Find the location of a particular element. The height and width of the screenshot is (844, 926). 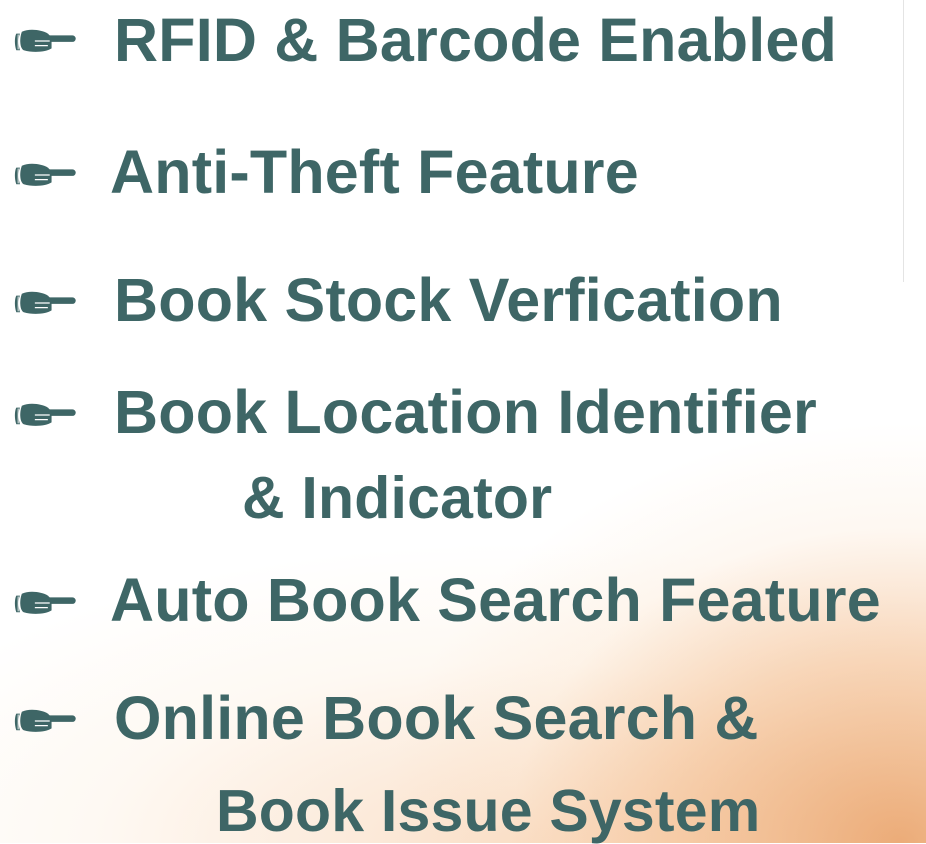

feature-label-continued: Book Issue System is located at coordinates (488, 811).